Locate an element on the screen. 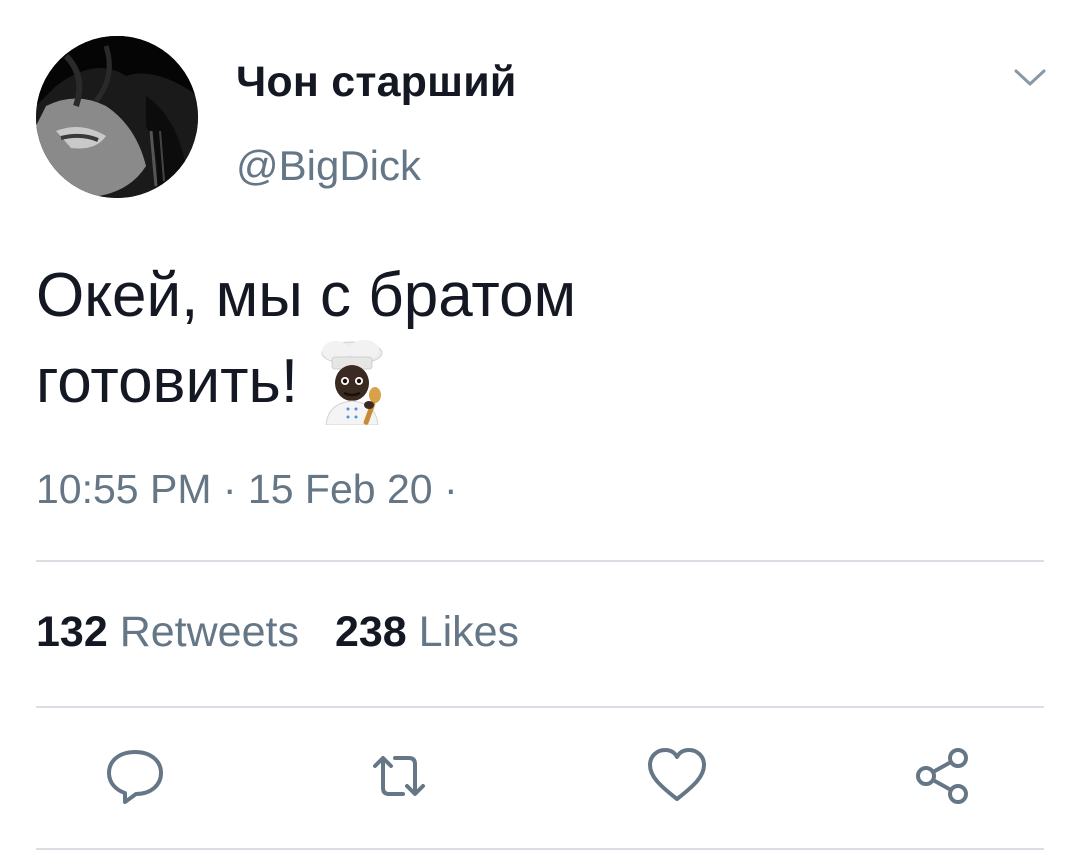 This screenshot has height=868, width=1080. reply-icon is located at coordinates (135, 777).